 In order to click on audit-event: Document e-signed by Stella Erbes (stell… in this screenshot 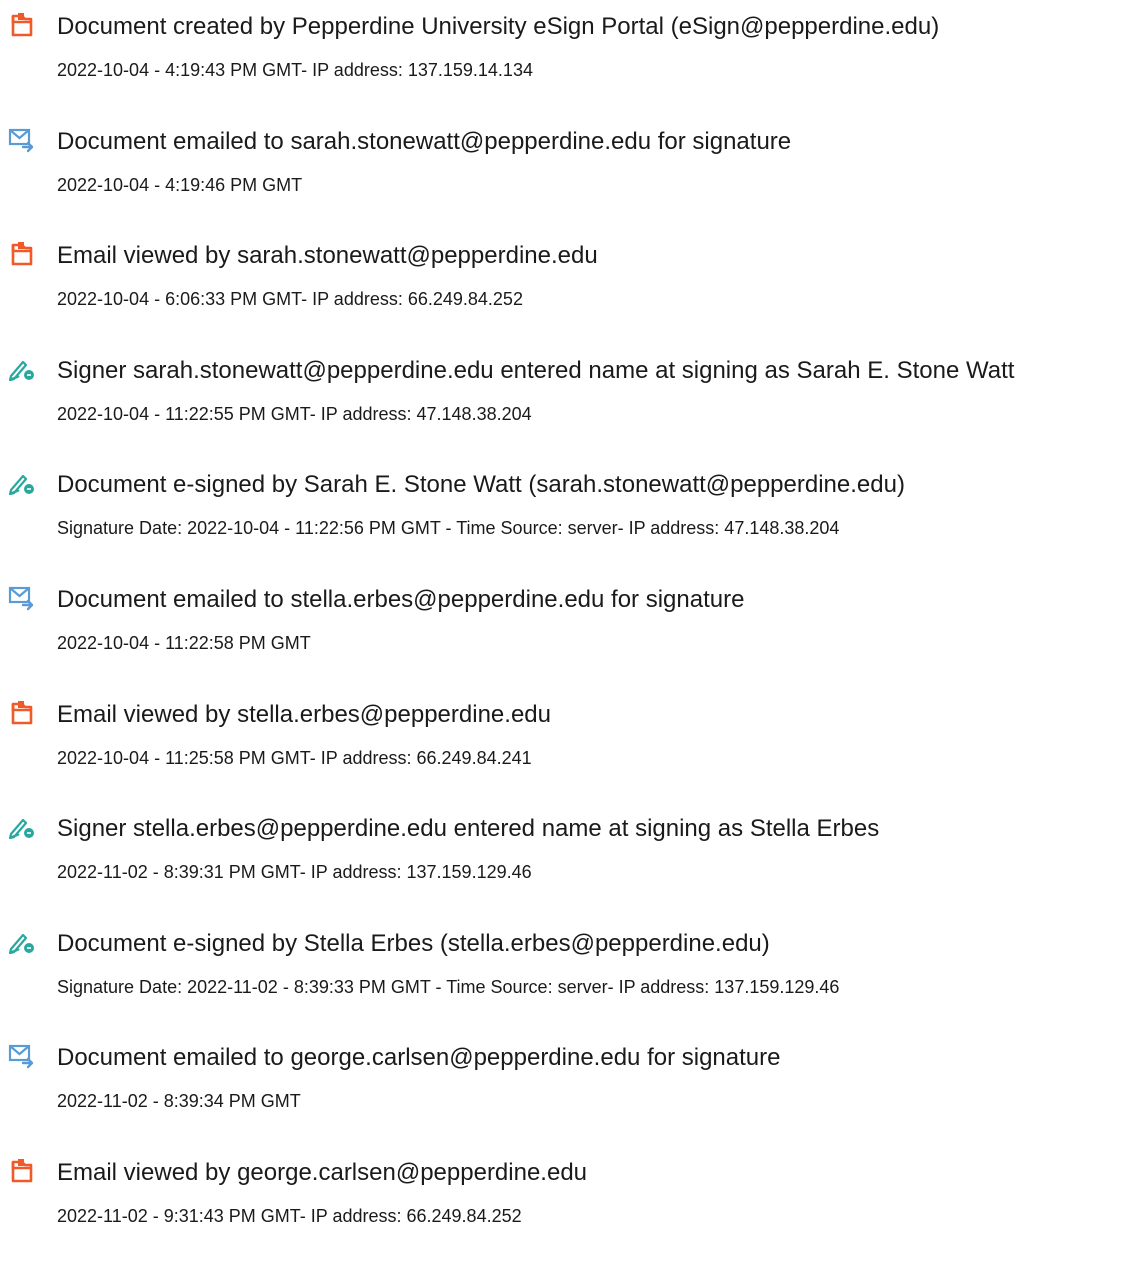, I will do `click(564, 984)`.